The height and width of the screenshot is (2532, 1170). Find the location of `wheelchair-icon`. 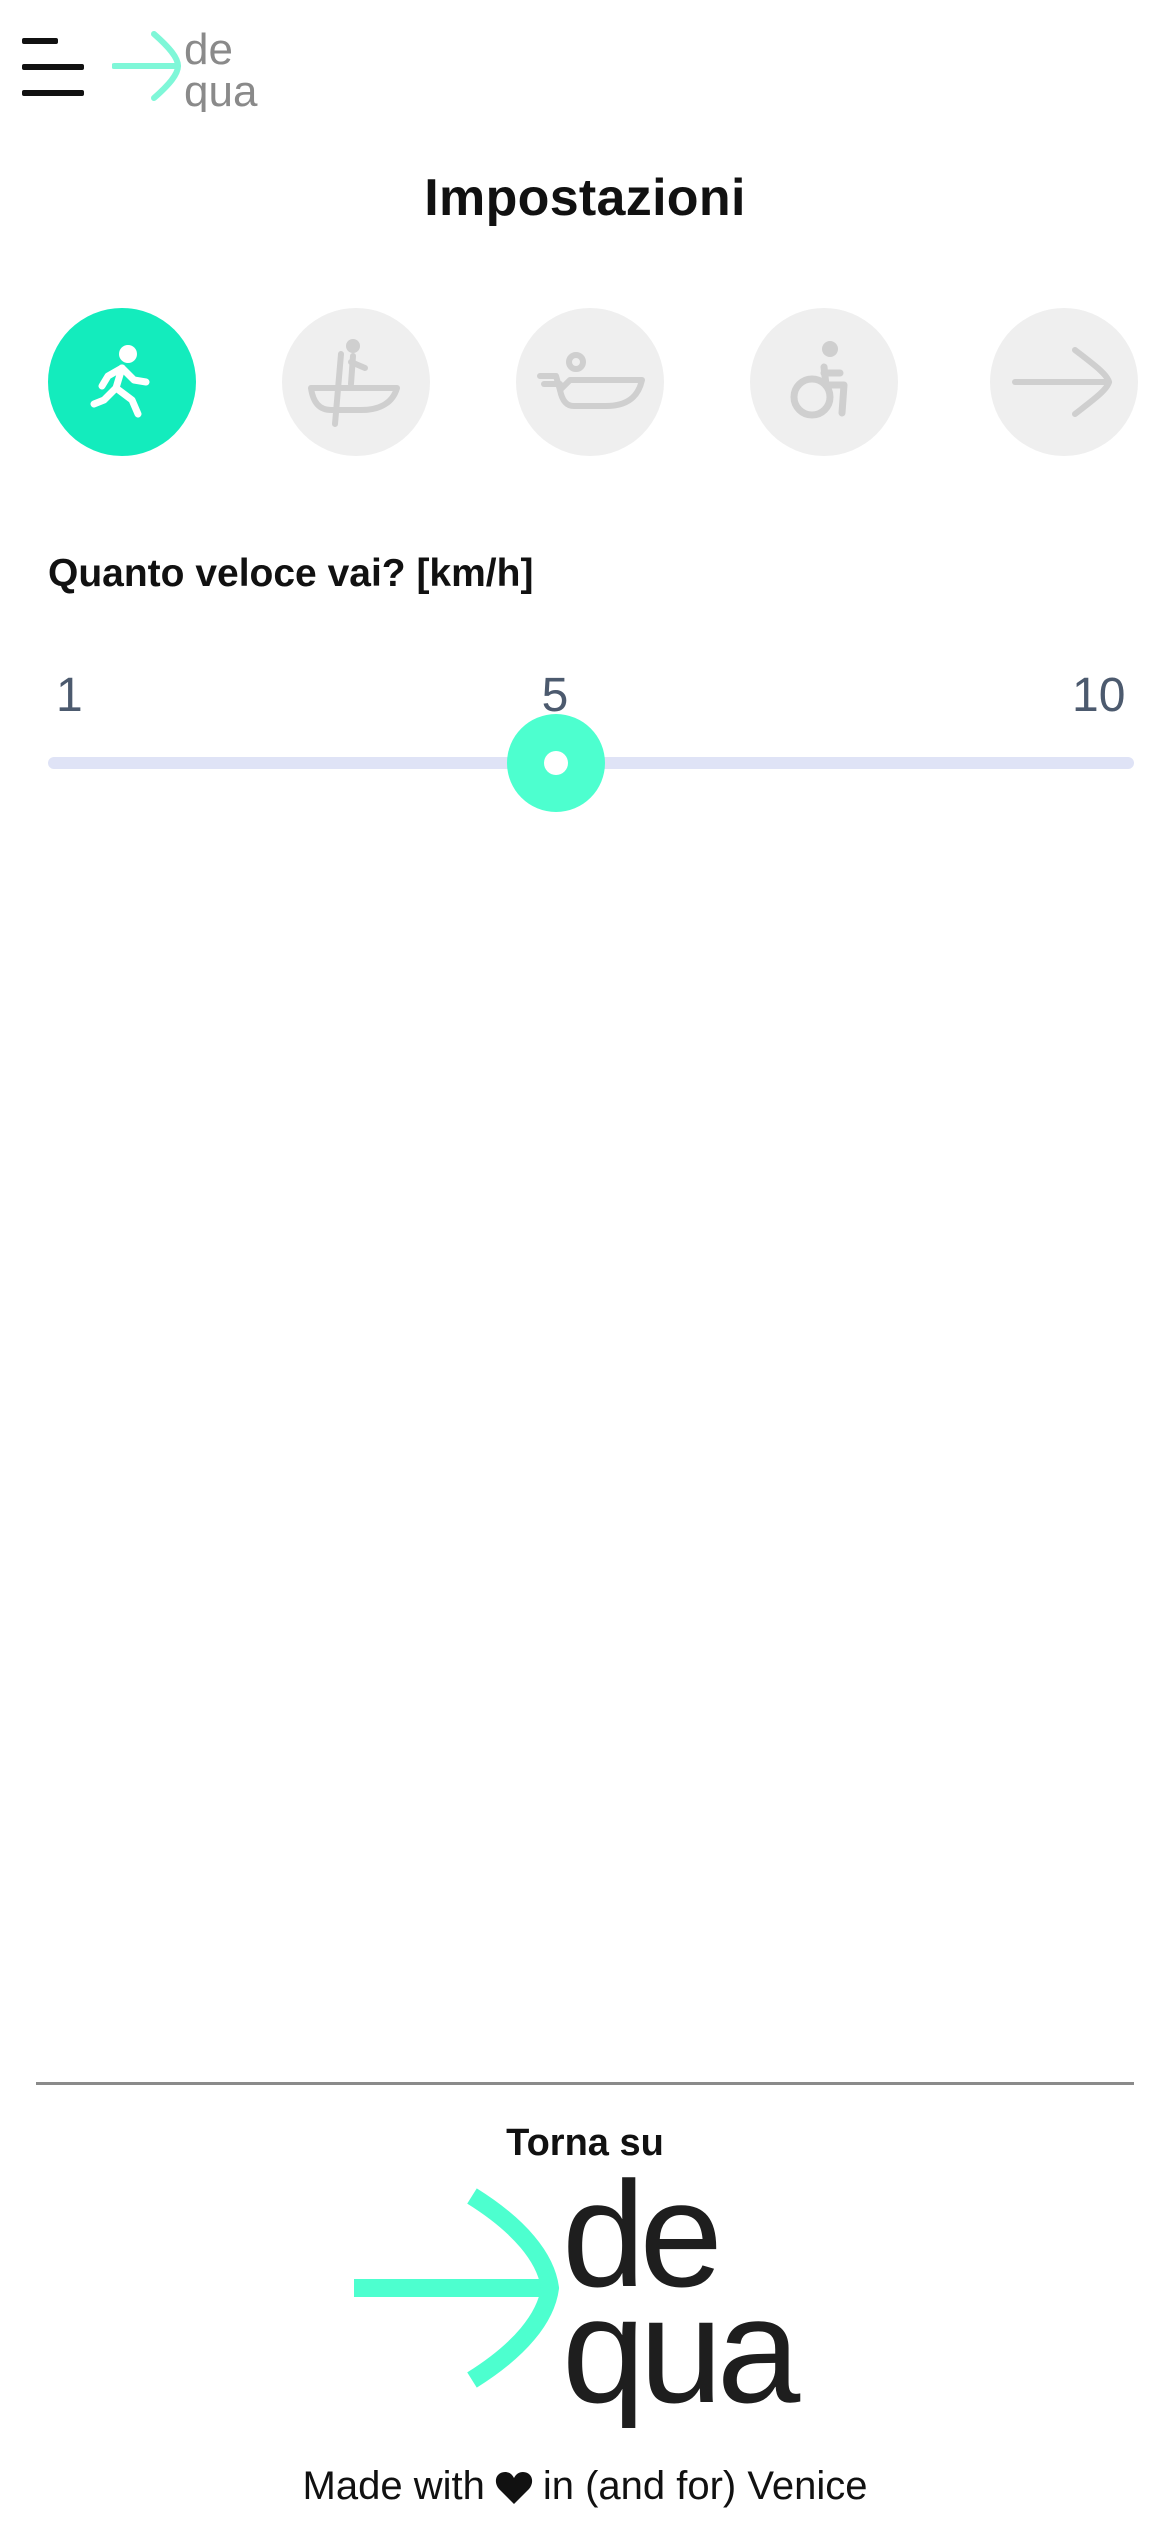

wheelchair-icon is located at coordinates (819, 380).